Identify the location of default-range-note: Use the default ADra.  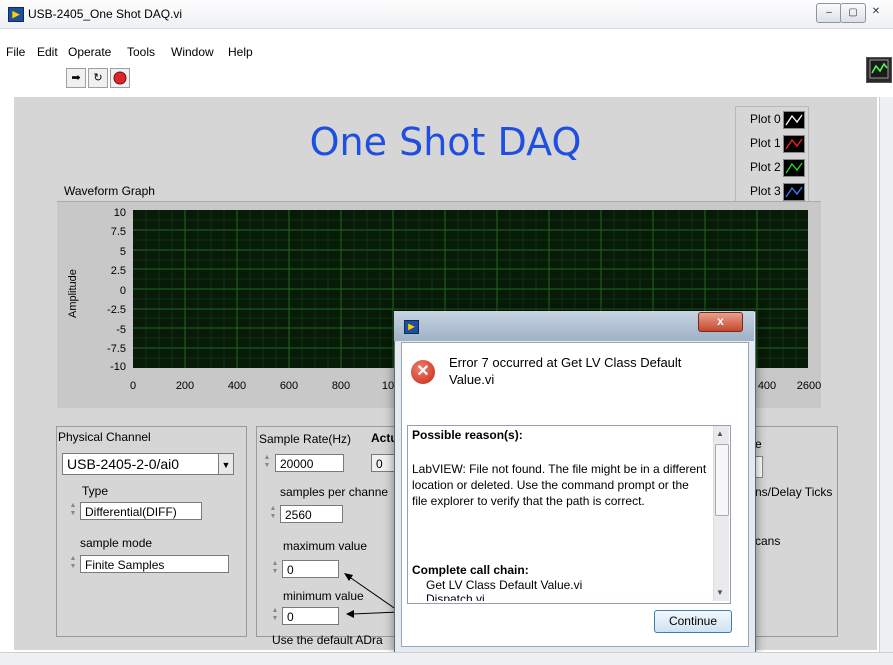
(327, 640).